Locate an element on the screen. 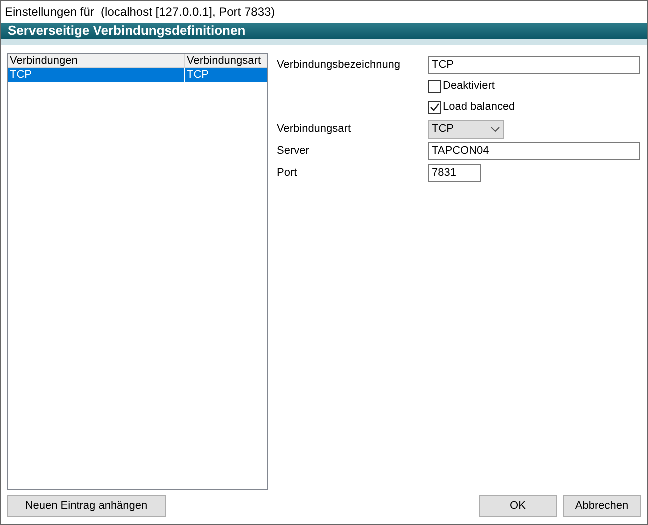 The image size is (648, 525). column-header: Verbindungen is located at coordinates (96, 60).